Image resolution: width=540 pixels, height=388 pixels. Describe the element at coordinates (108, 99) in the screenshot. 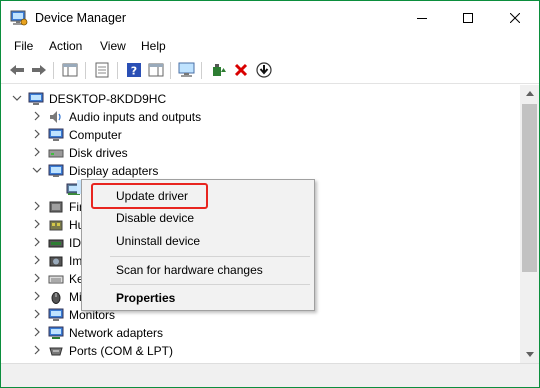

I see `tree-root-label: DESKTOP-8KDD9HC` at that location.